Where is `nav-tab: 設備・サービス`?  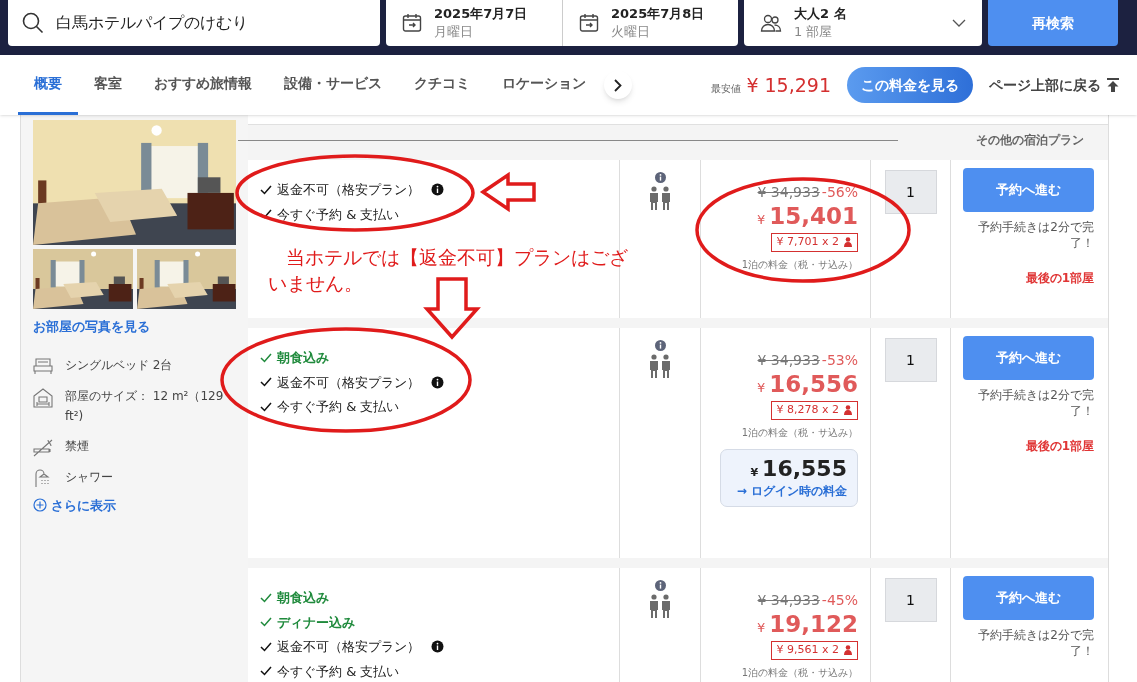
nav-tab: 設備・サービス is located at coordinates (333, 85).